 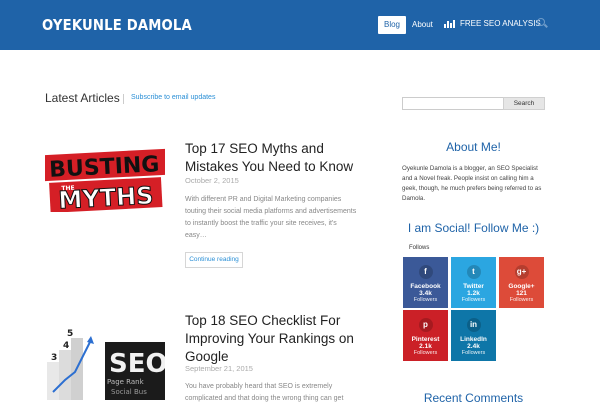 What do you see at coordinates (521, 282) in the screenshot?
I see `googleplus-tile: g+ Google+ 121 Followers` at bounding box center [521, 282].